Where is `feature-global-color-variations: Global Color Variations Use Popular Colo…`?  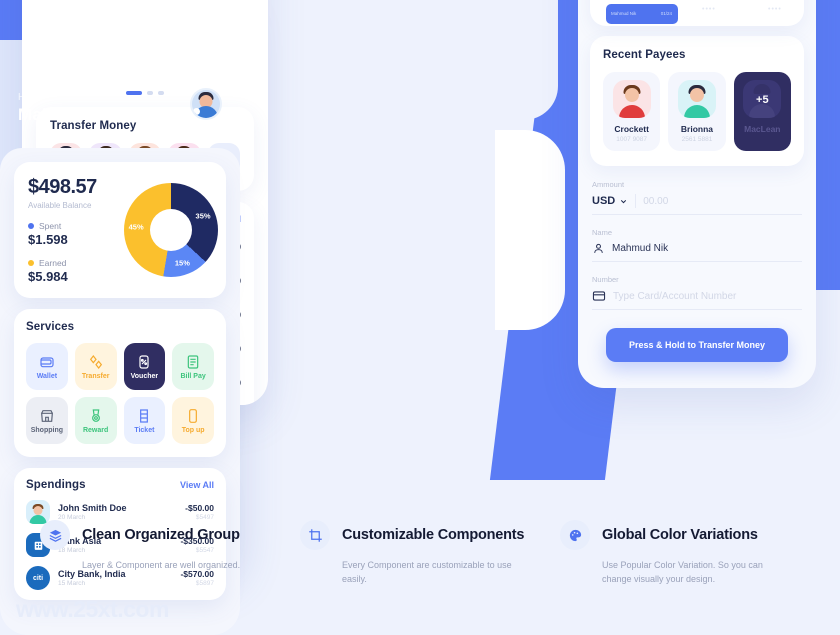 feature-global-color-variations: Global Color Variations Use Popular Colo… is located at coordinates (680, 553).